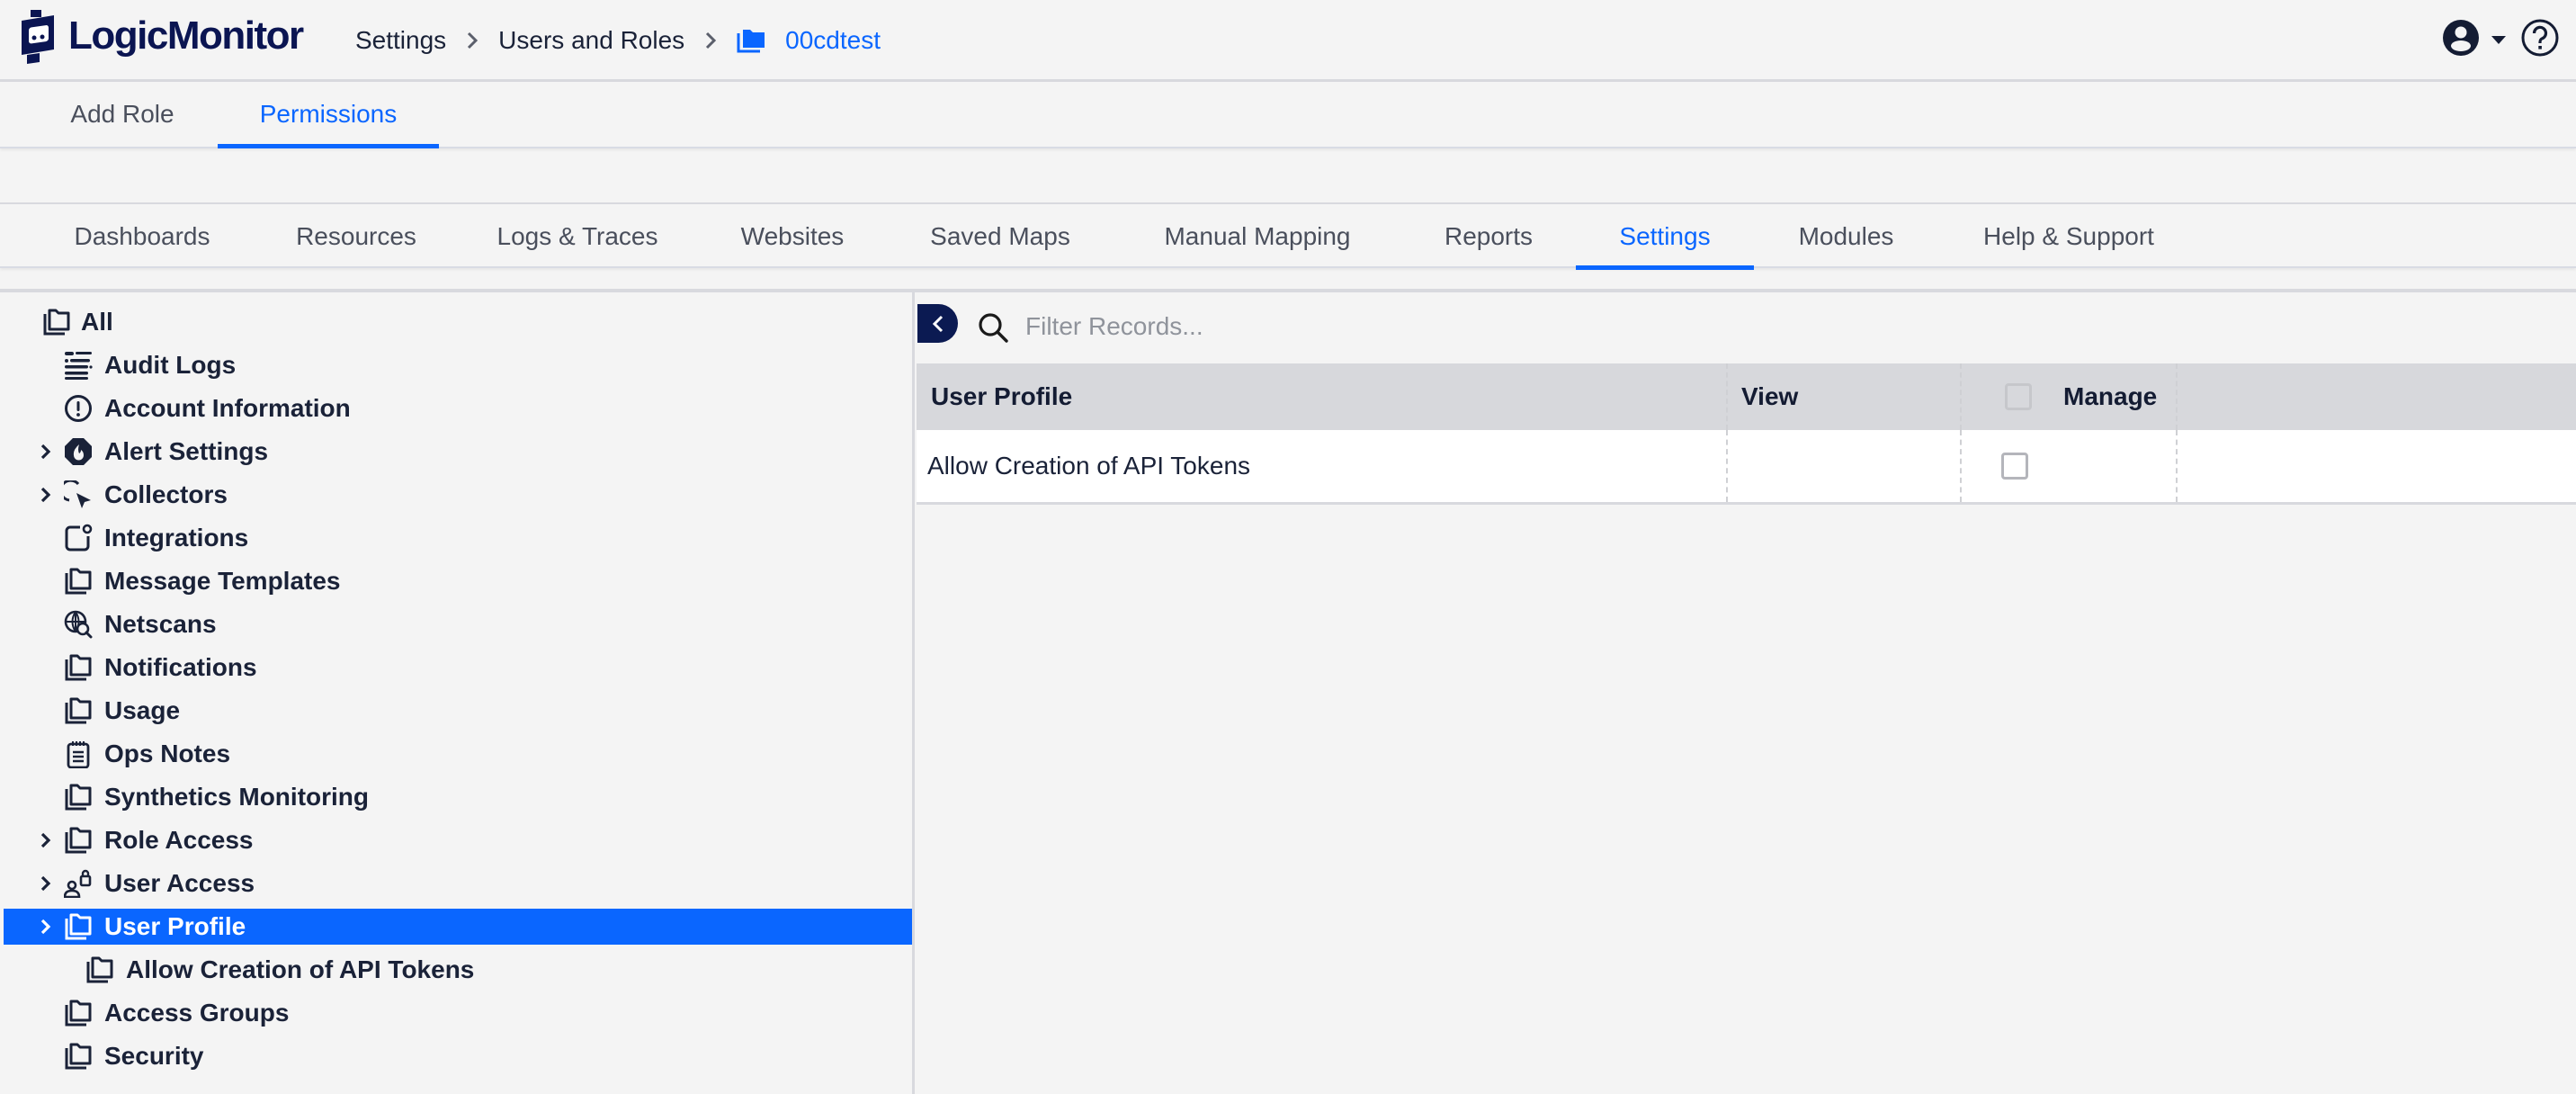 Image resolution: width=2576 pixels, height=1094 pixels. What do you see at coordinates (142, 236) in the screenshot?
I see `tab-dashboards: Dashboards` at bounding box center [142, 236].